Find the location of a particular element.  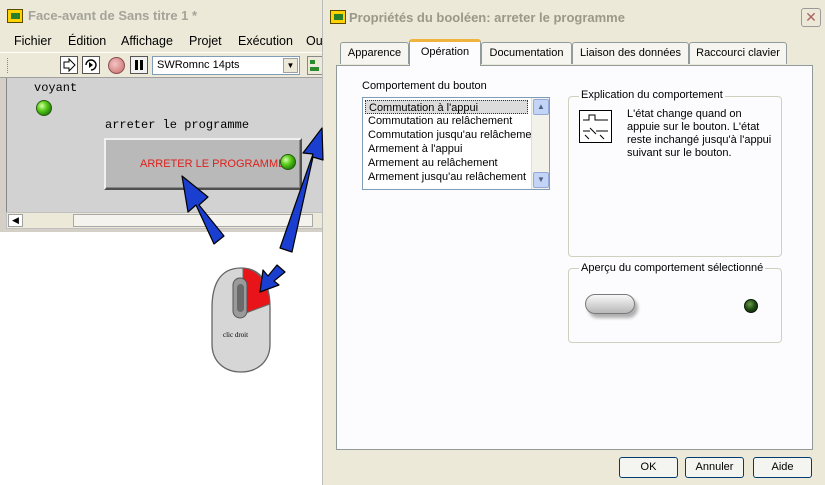

mouse-illustration: clic droit is located at coordinates (241, 320).